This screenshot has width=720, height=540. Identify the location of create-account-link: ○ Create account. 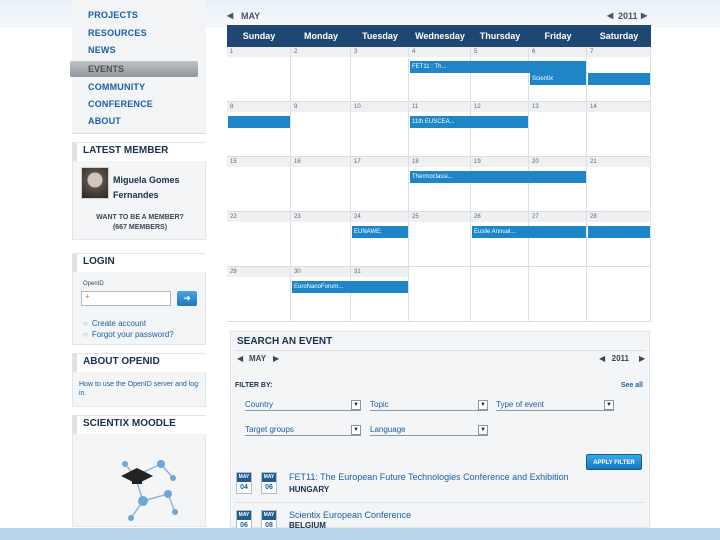
(114, 323).